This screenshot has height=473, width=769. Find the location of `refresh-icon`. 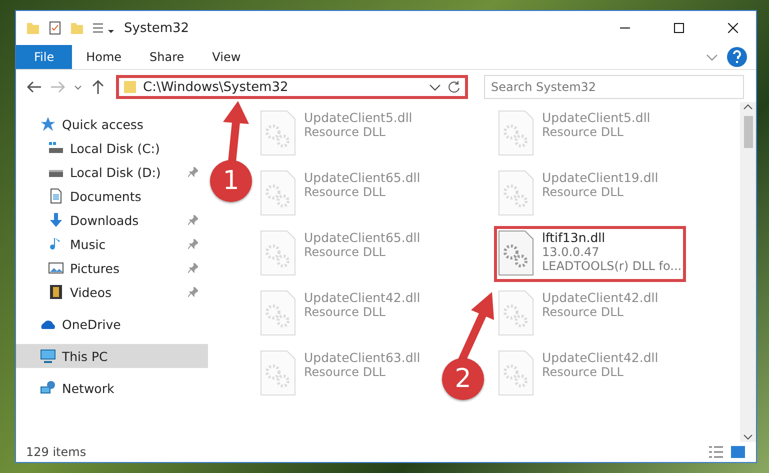

refresh-icon is located at coordinates (454, 87).